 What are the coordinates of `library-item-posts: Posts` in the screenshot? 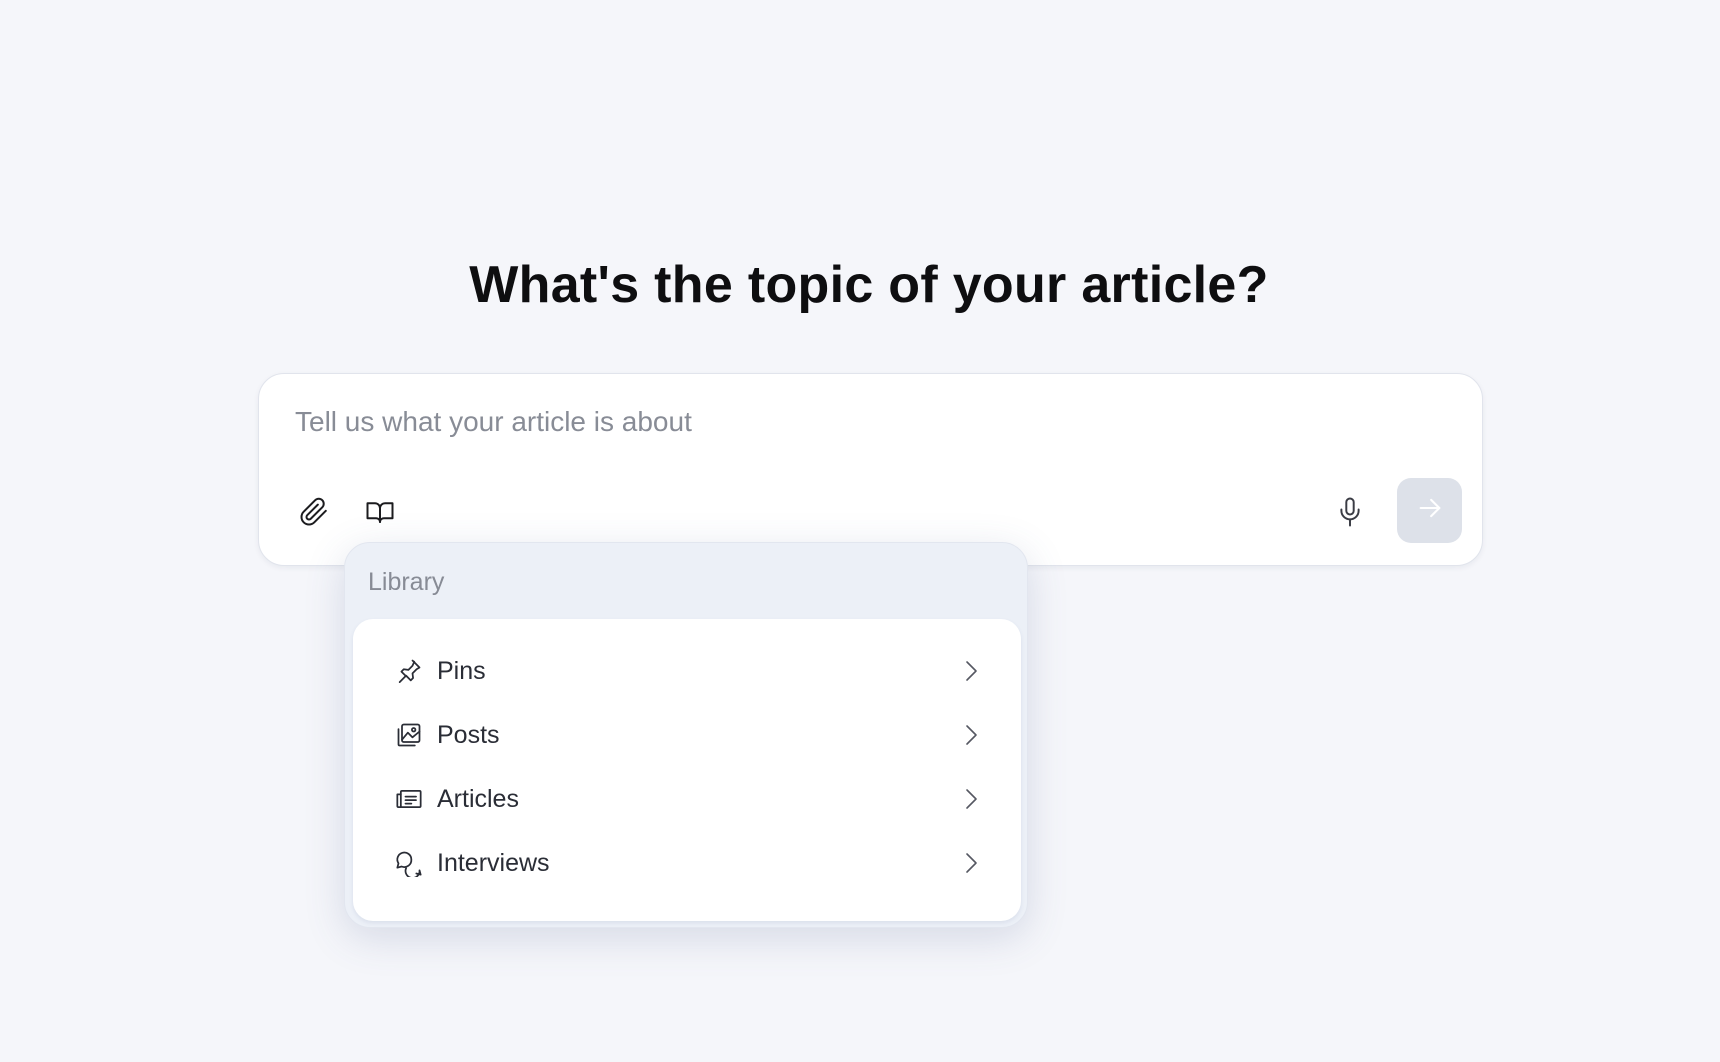 It's located at (687, 735).